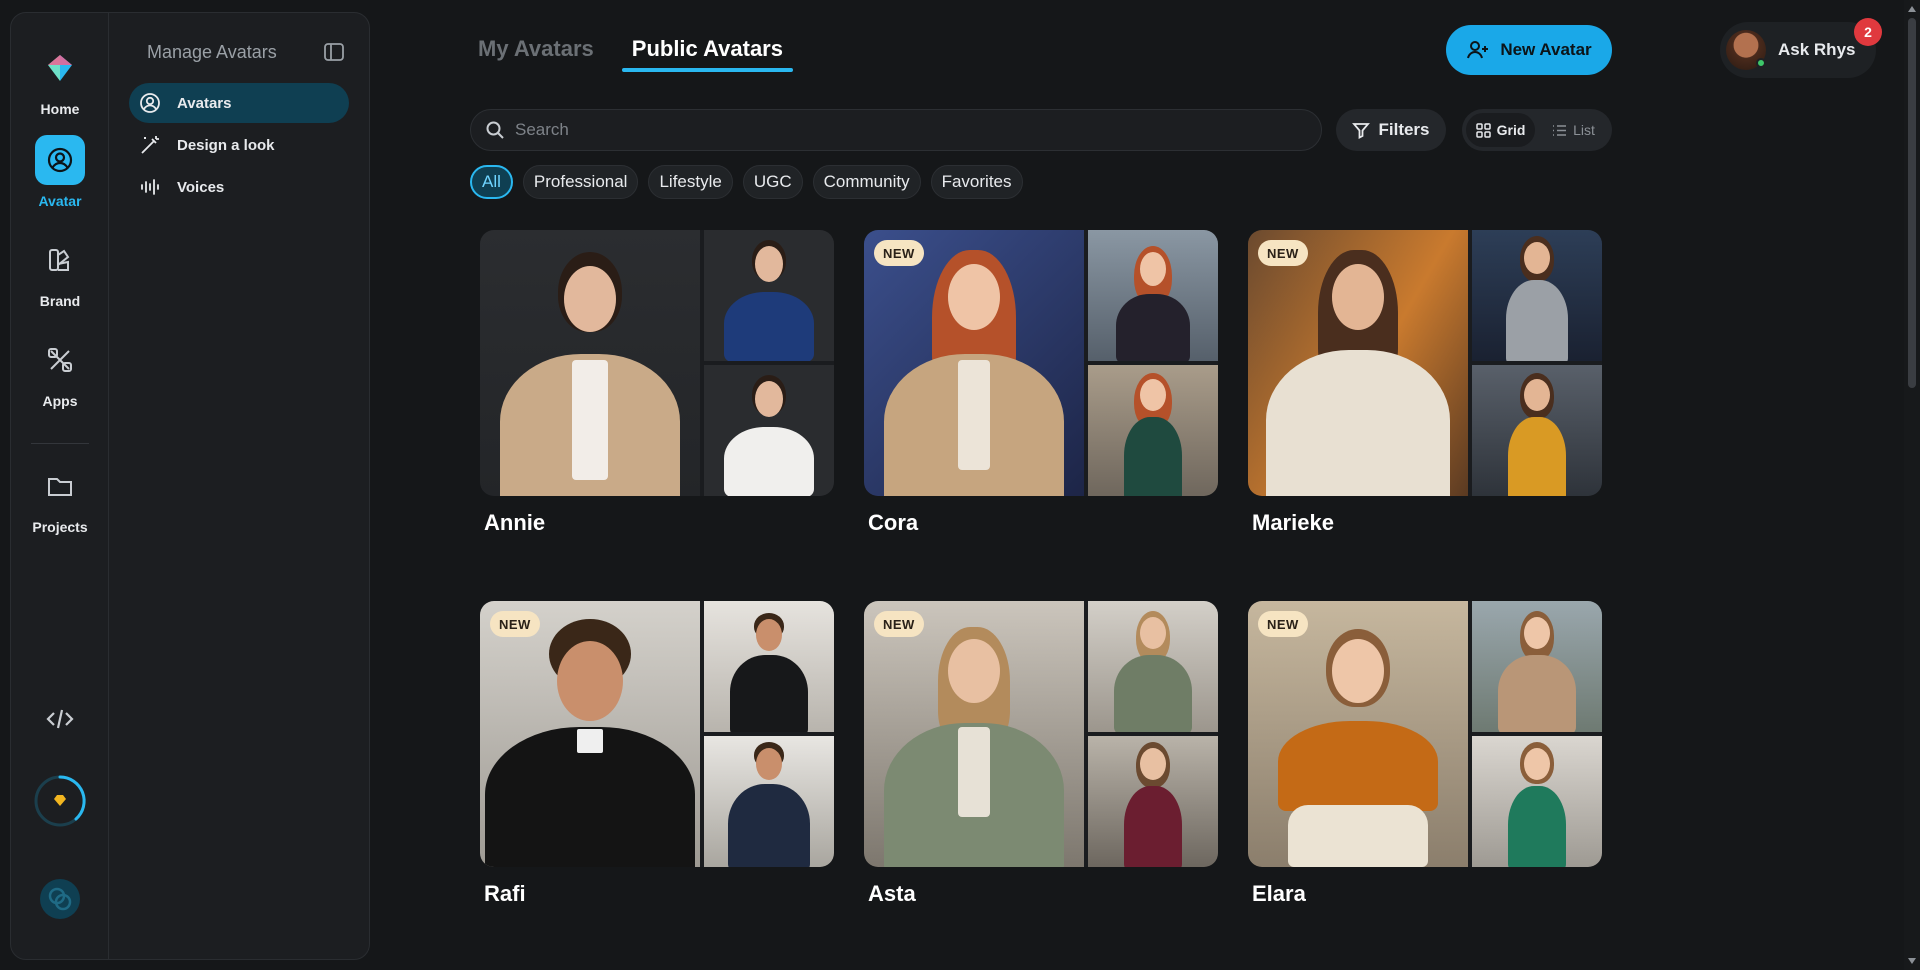 This screenshot has width=1920, height=970. Describe the element at coordinates (1912, 485) in the screenshot. I see `page-scrollbar` at that location.